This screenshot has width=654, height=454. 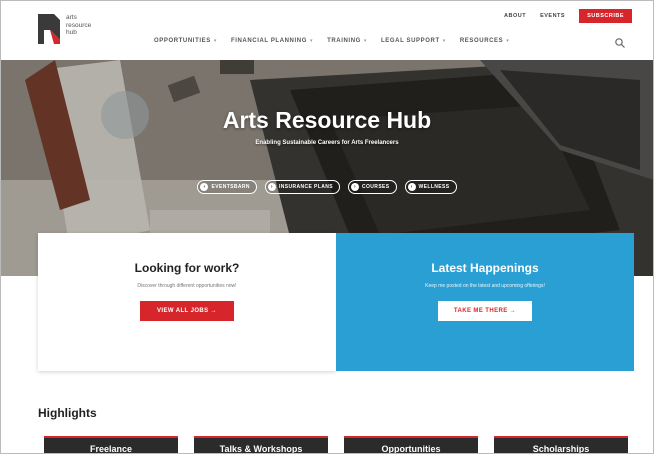 What do you see at coordinates (71, 32) in the screenshot?
I see `logo-line-3: hub` at bounding box center [71, 32].